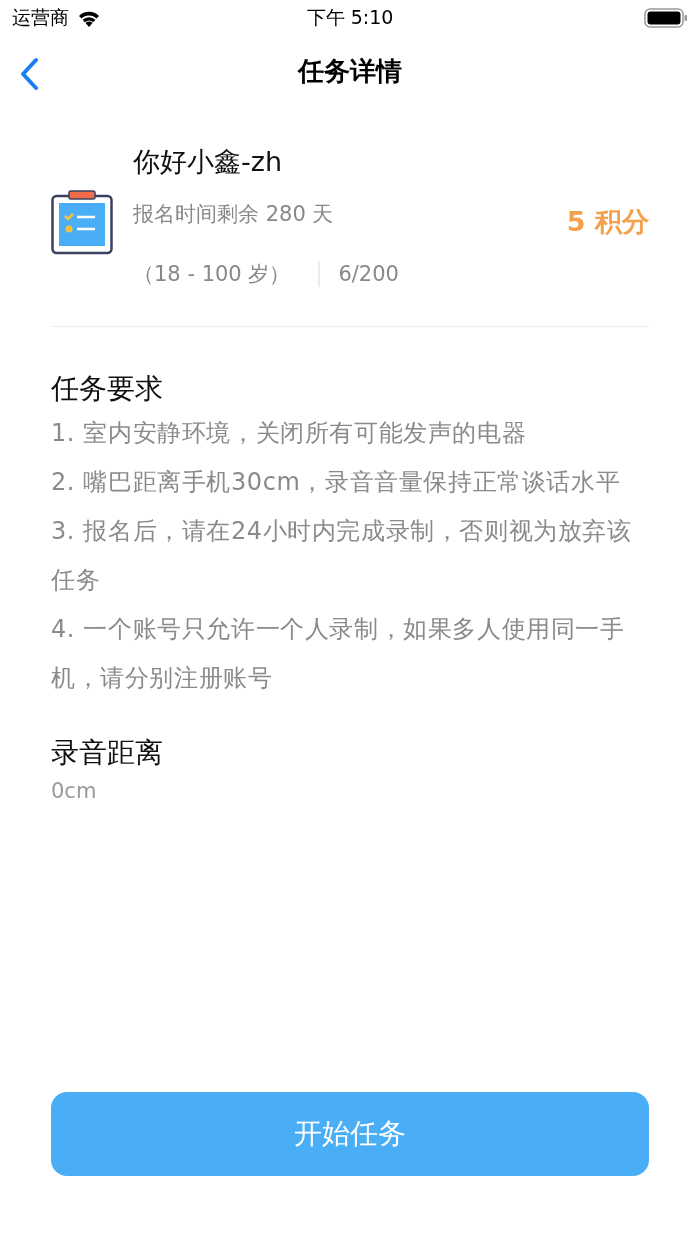 This screenshot has width=700, height=1244. I want to click on section-title: 任务要求, so click(107, 389).